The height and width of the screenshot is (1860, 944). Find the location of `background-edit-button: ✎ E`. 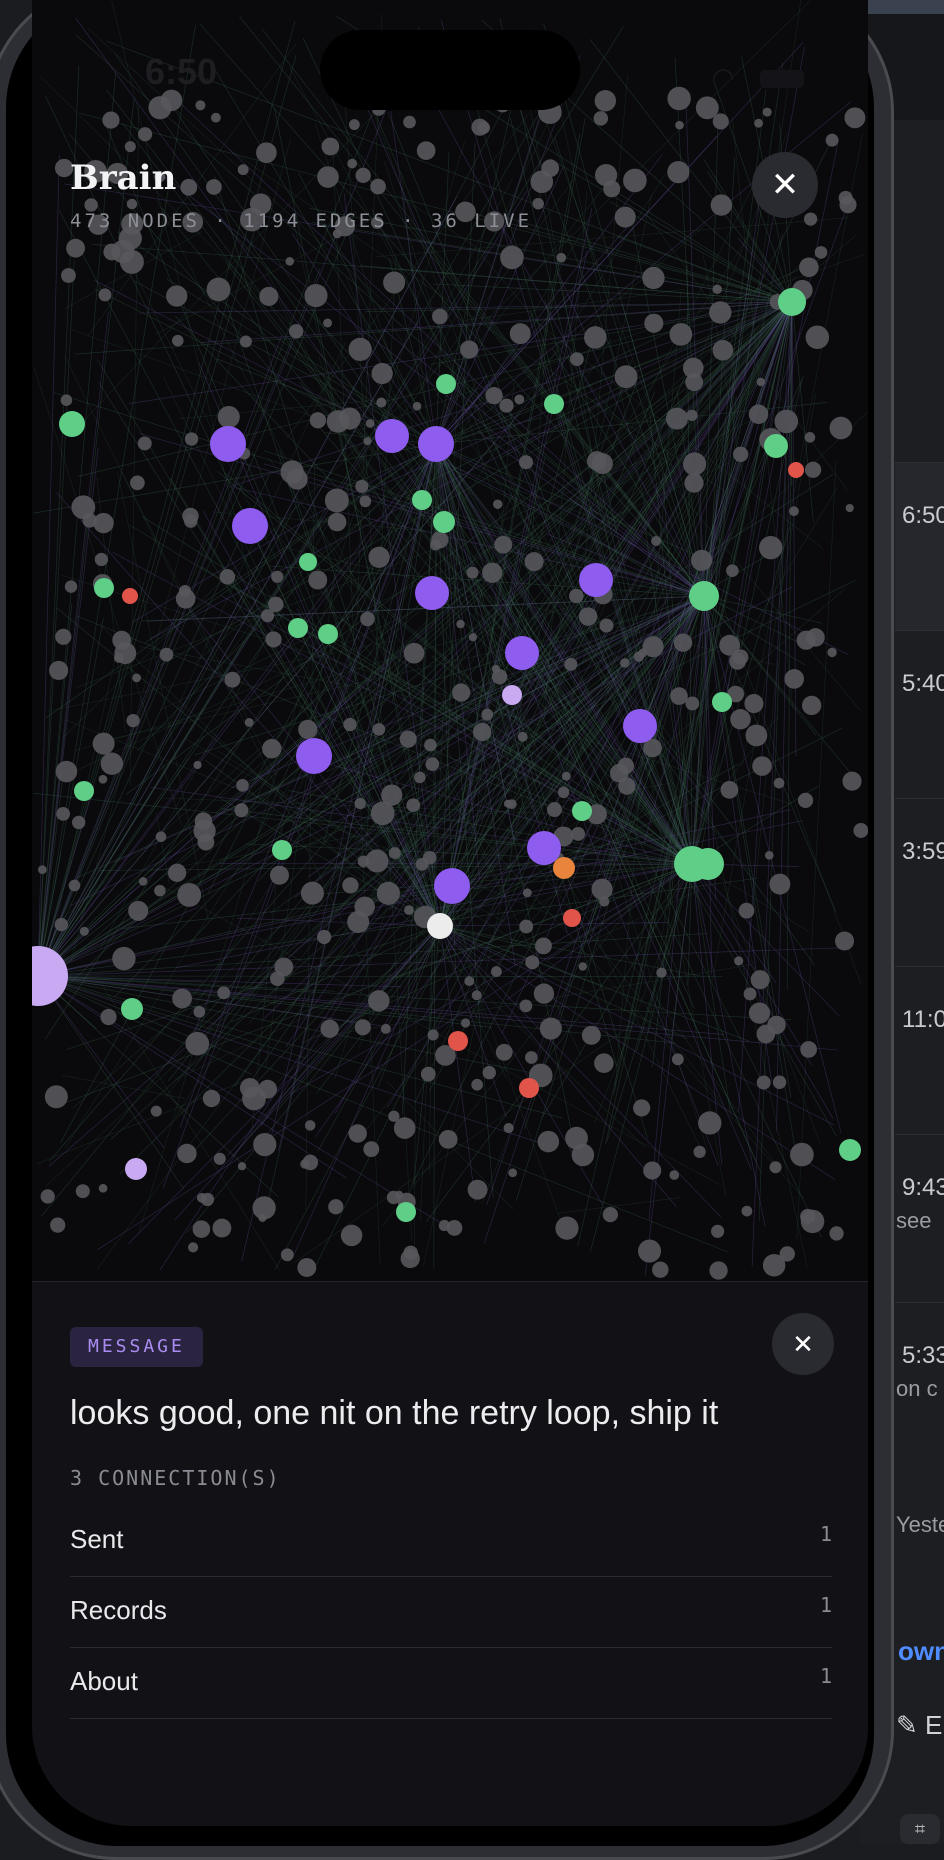

background-edit-button: ✎ E is located at coordinates (919, 1725).